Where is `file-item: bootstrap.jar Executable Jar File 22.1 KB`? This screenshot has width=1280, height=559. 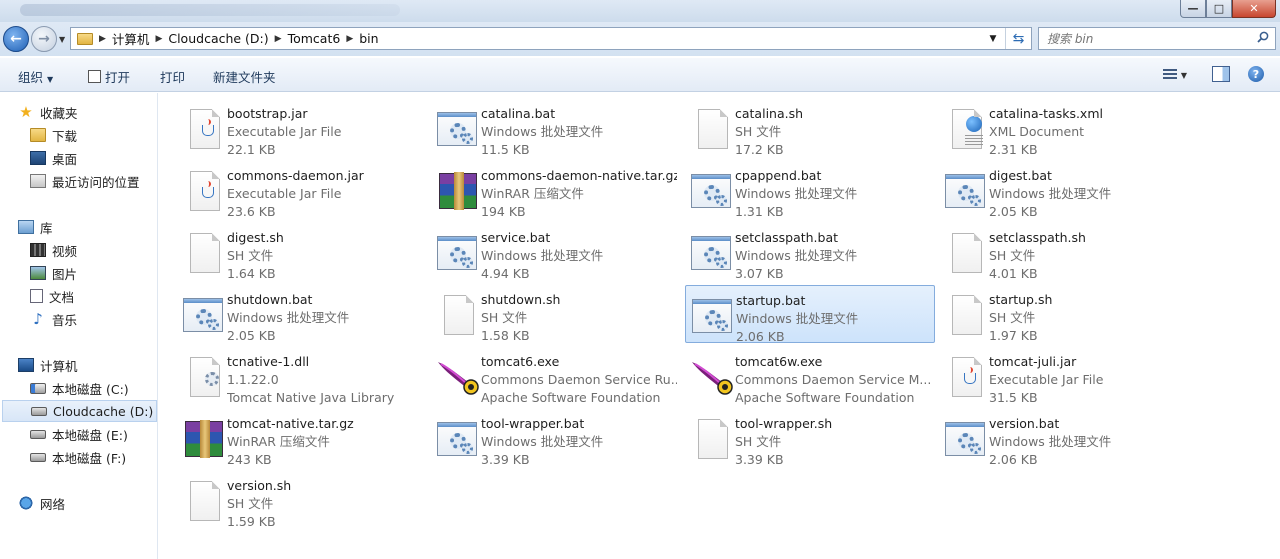 file-item: bootstrap.jar Executable Jar File 22.1 KB is located at coordinates (302, 128).